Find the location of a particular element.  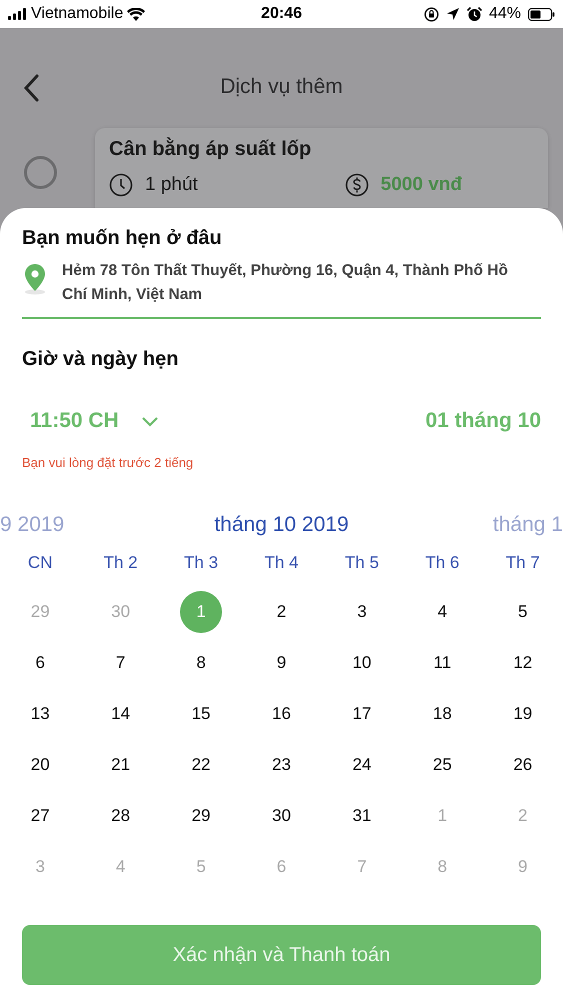

calendar-day: 20 is located at coordinates (40, 765).